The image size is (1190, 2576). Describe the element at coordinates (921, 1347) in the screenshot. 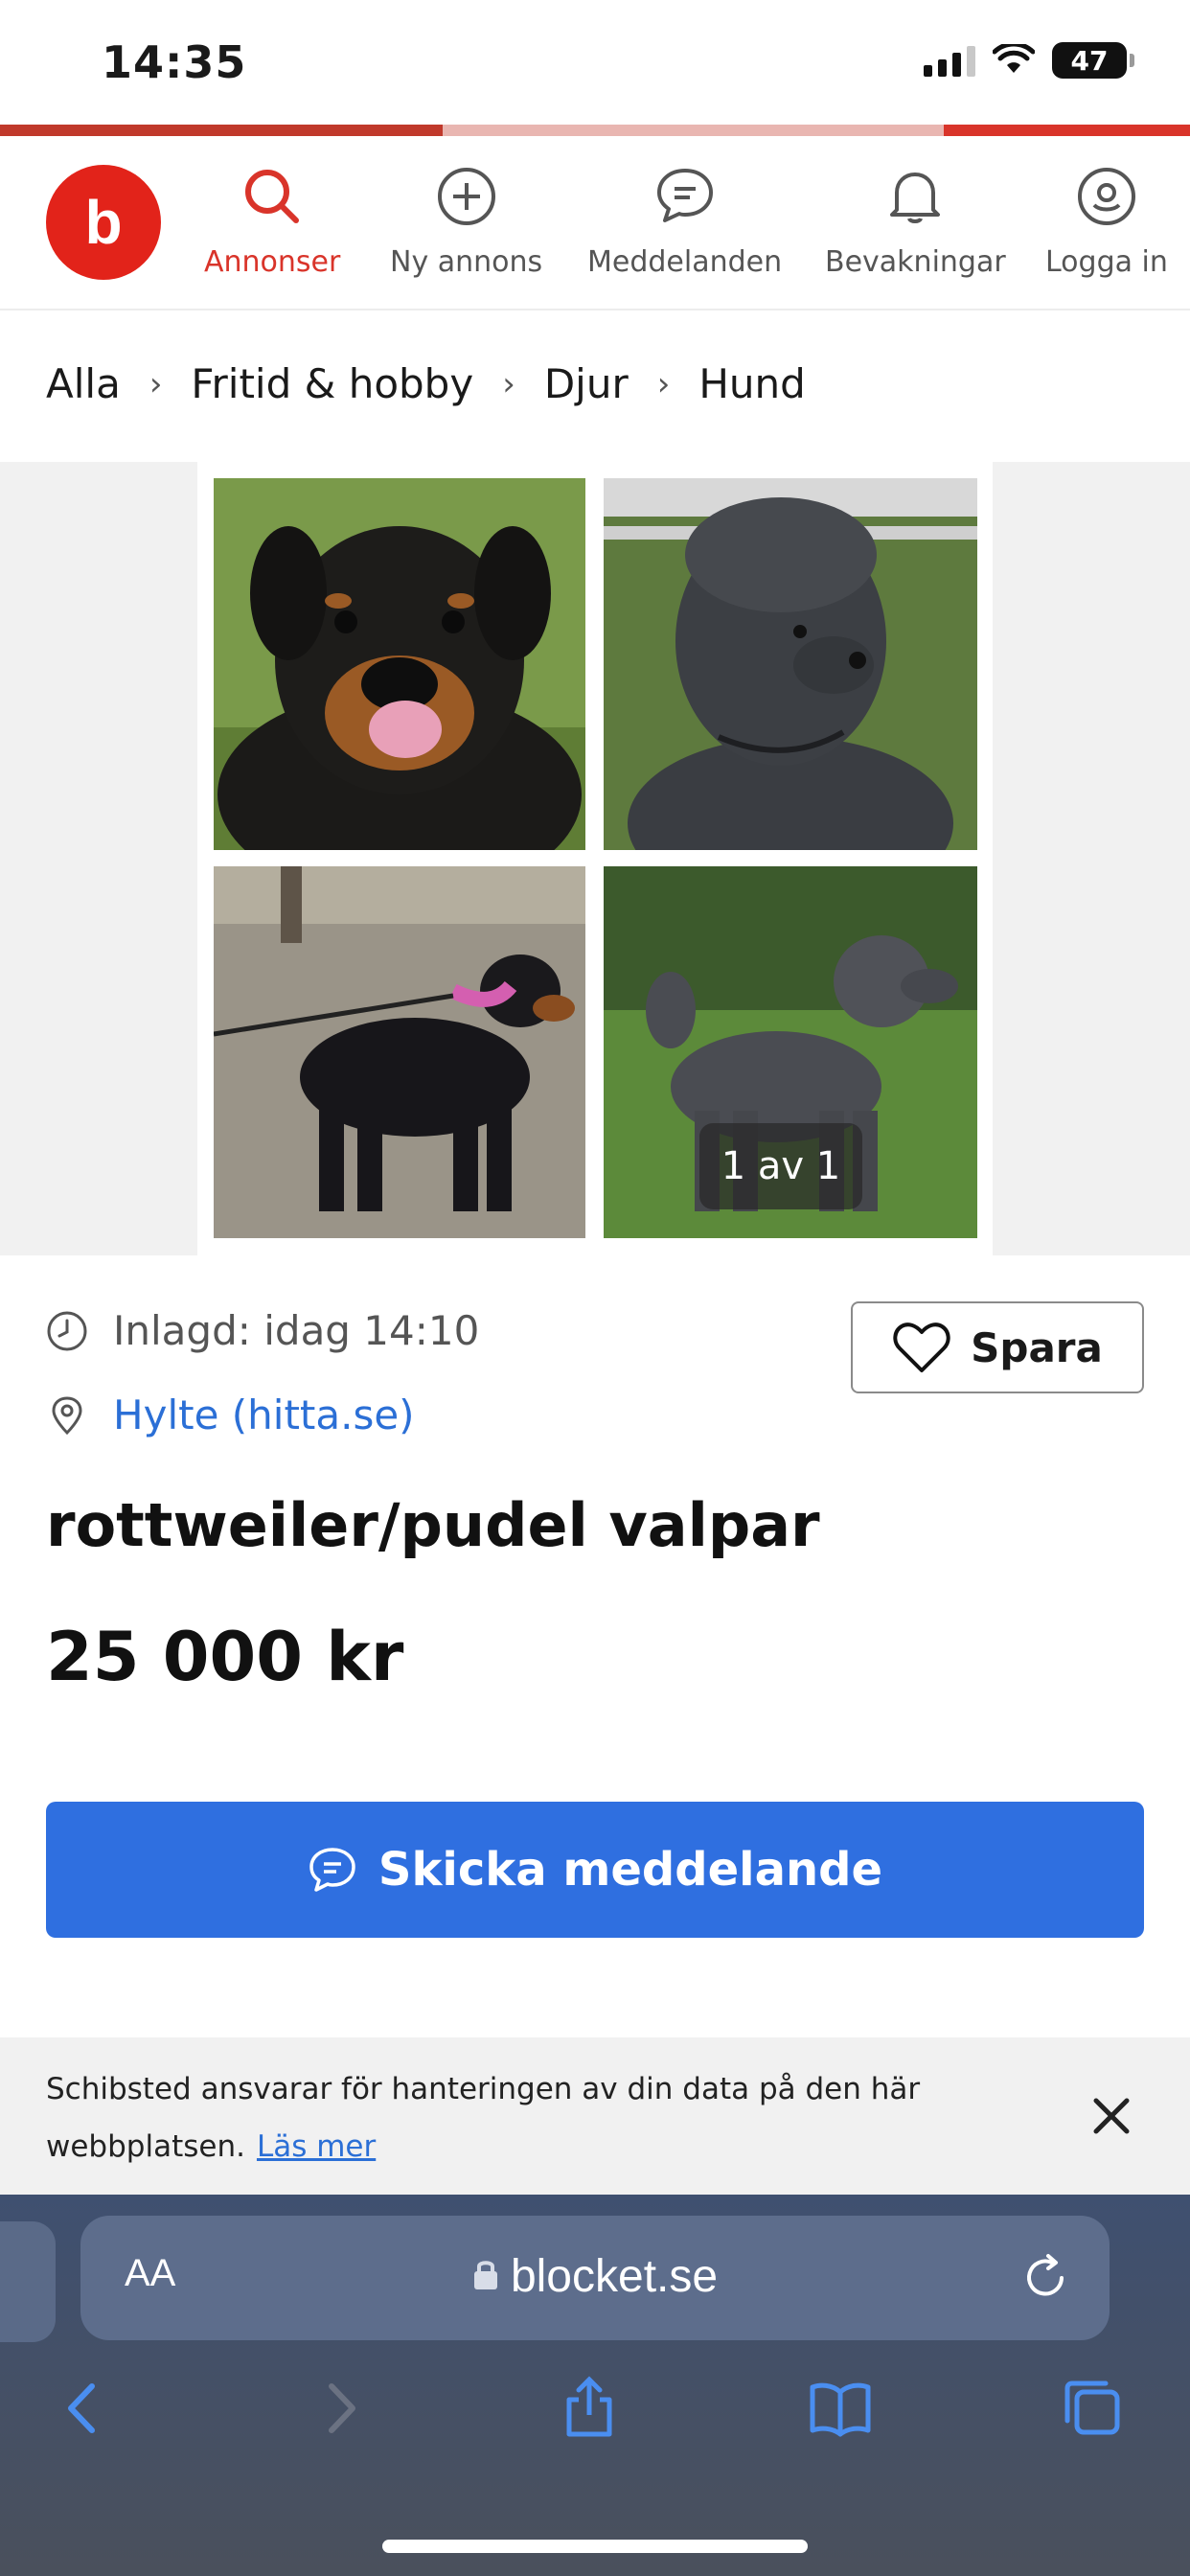

I see `heart-icon` at that location.